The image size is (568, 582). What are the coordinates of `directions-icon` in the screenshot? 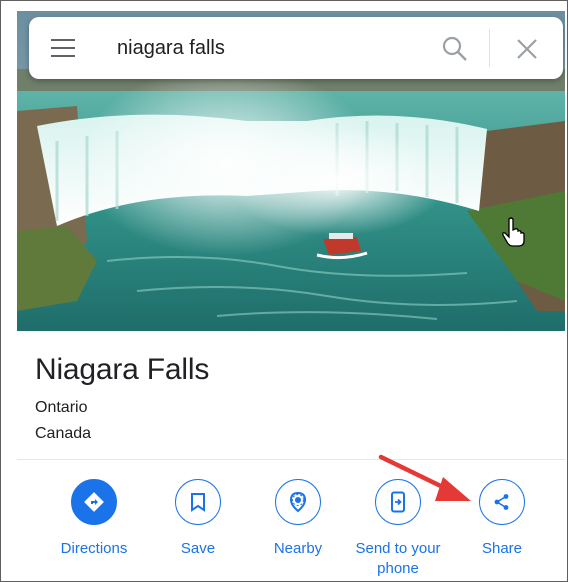 It's located at (94, 502).